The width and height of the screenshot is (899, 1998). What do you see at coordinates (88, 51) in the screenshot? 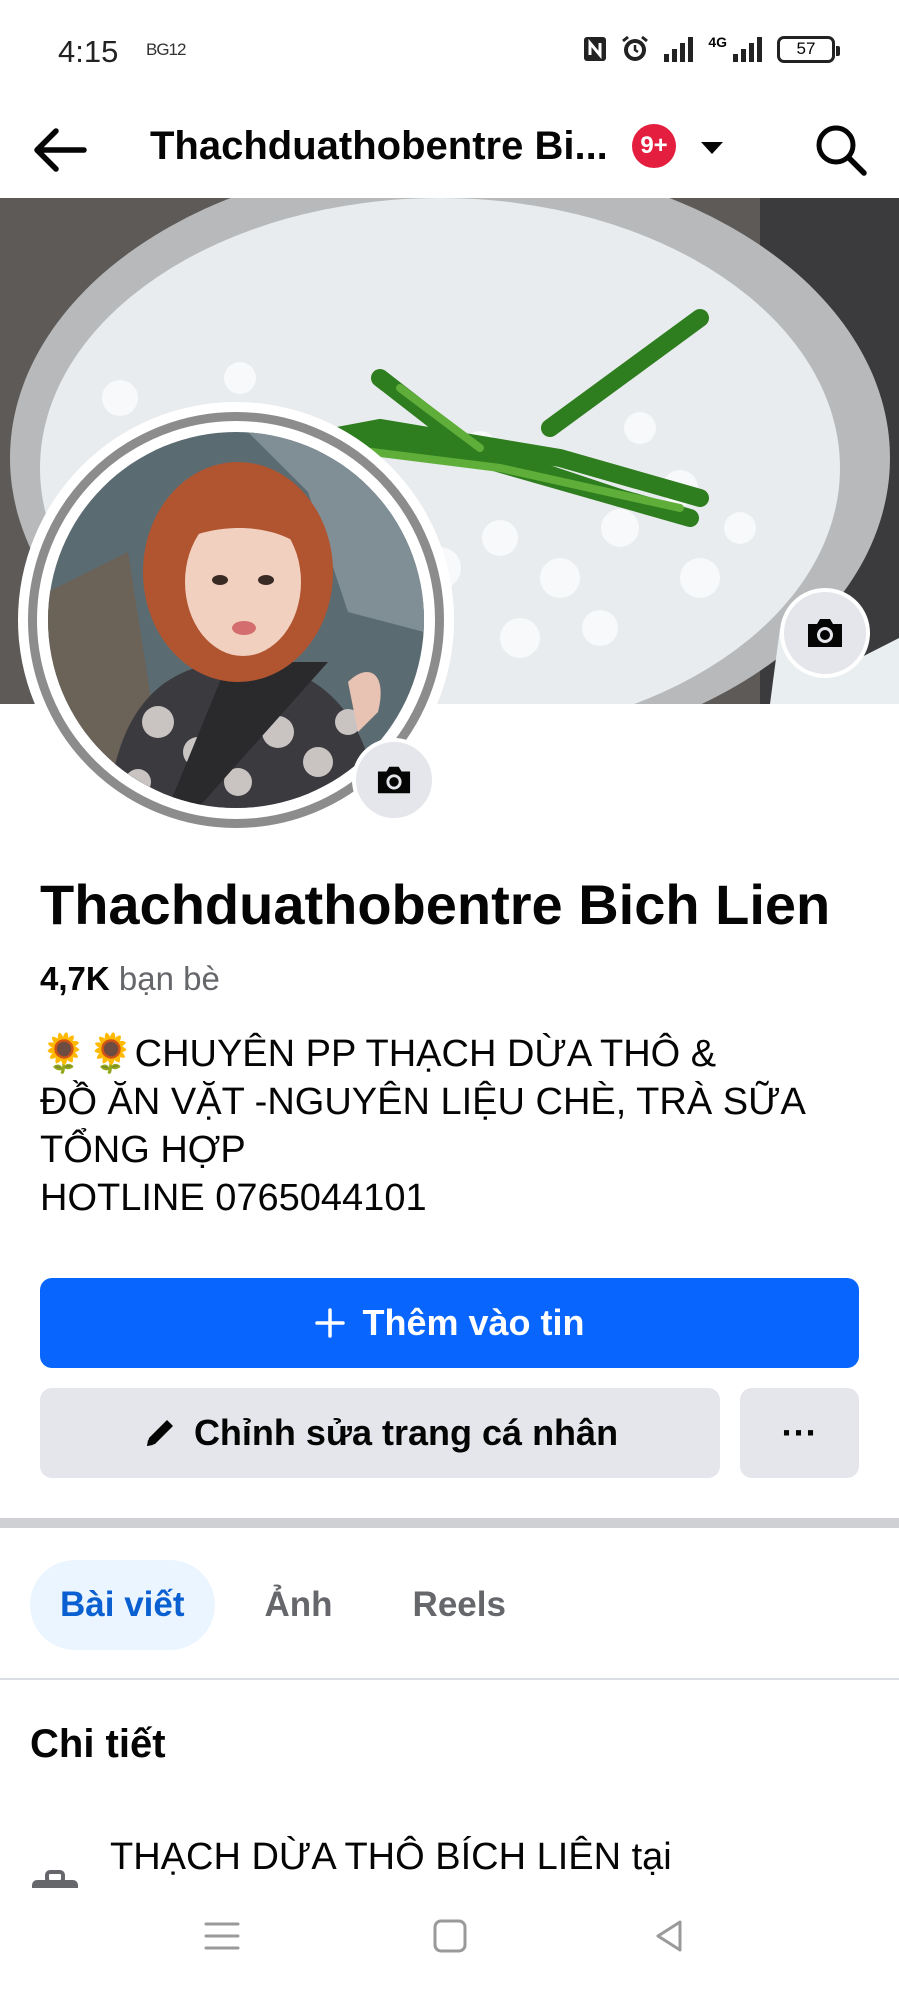
I see `status-time: 4:15` at bounding box center [88, 51].